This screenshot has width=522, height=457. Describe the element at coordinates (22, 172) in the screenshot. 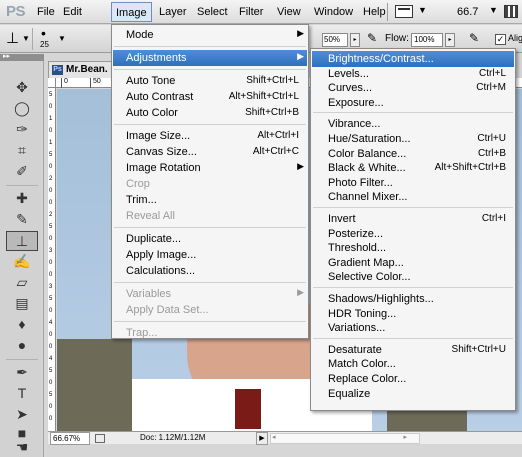

I see `eyedropper-tool-icon: ✐` at that location.